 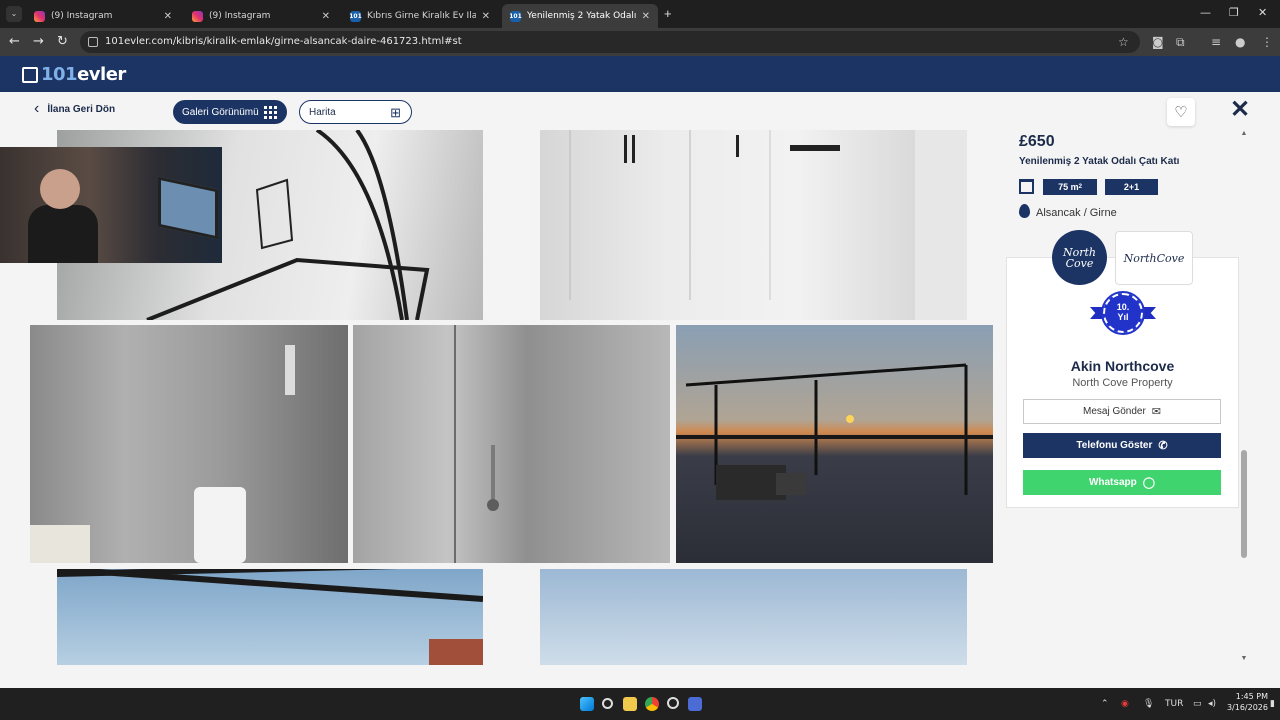 I want to click on tray-chevron-icon: ⌃, so click(x=1105, y=704).